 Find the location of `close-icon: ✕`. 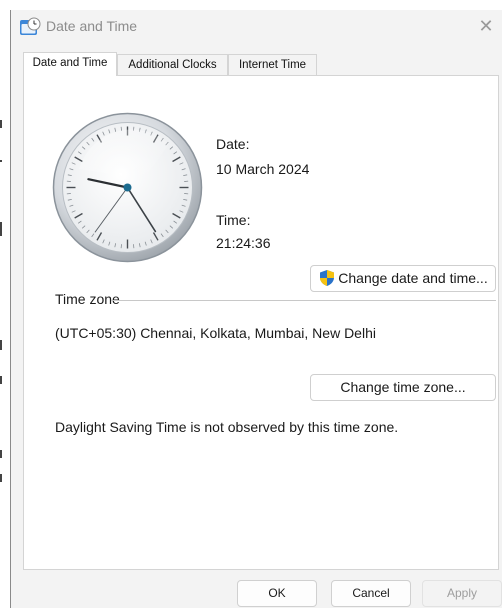

close-icon: ✕ is located at coordinates (486, 26).